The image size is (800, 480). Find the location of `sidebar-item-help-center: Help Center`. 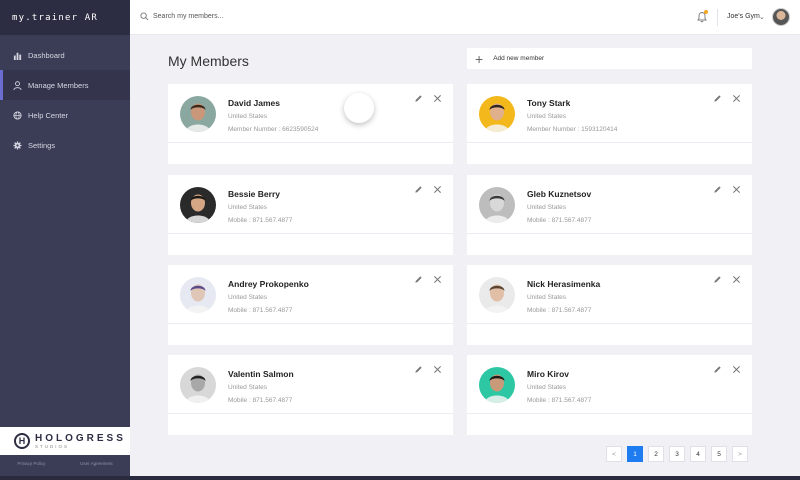

sidebar-item-help-center: Help Center is located at coordinates (65, 115).